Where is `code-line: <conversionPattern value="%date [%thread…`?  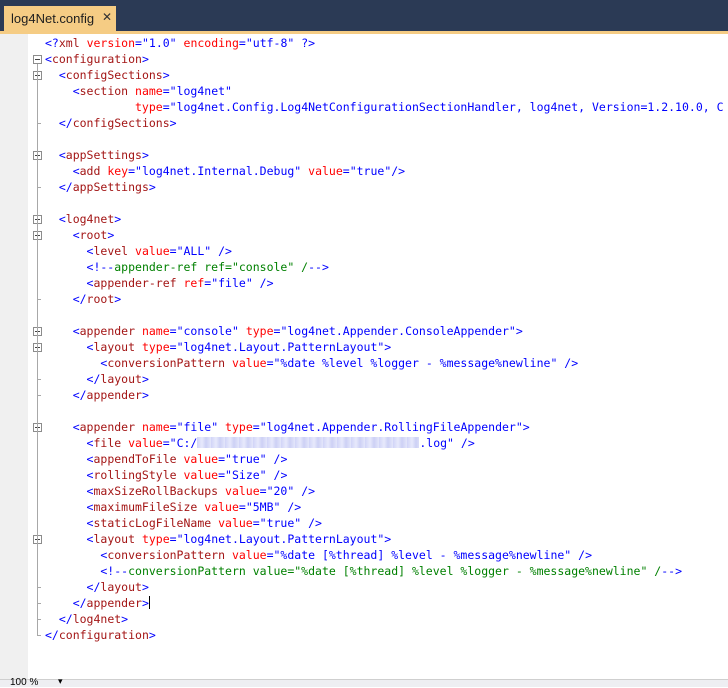
code-line: <conversionPattern value="%date [%thread… is located at coordinates (318, 555).